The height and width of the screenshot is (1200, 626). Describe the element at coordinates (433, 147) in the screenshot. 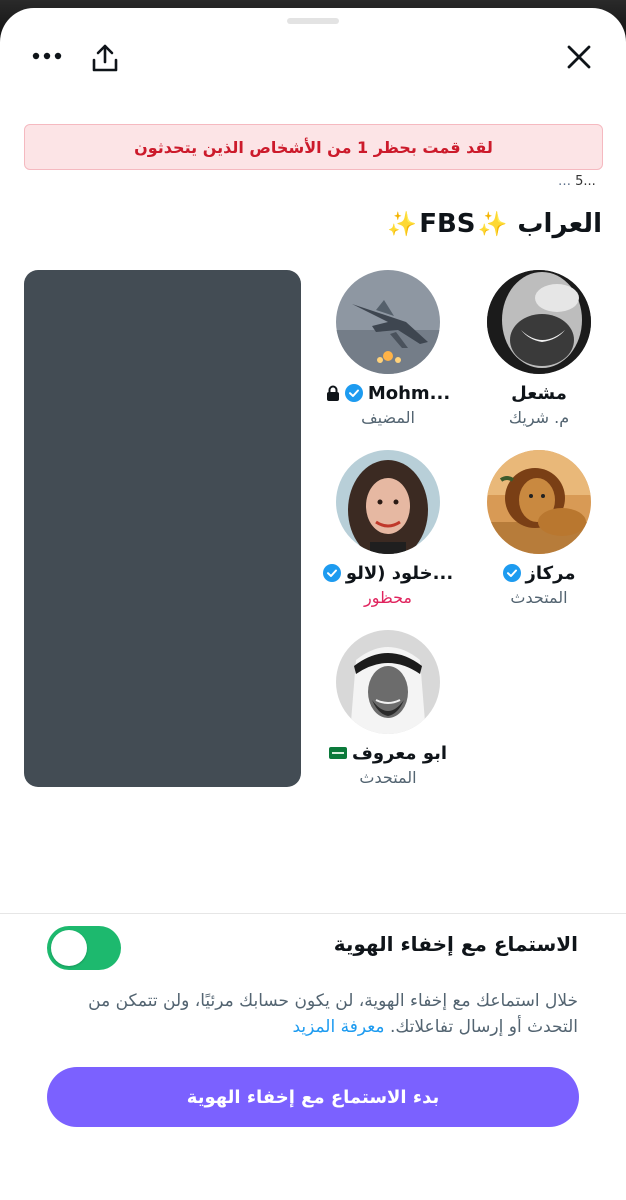

I see `banner-prefix: لقد قمت بحظر` at that location.